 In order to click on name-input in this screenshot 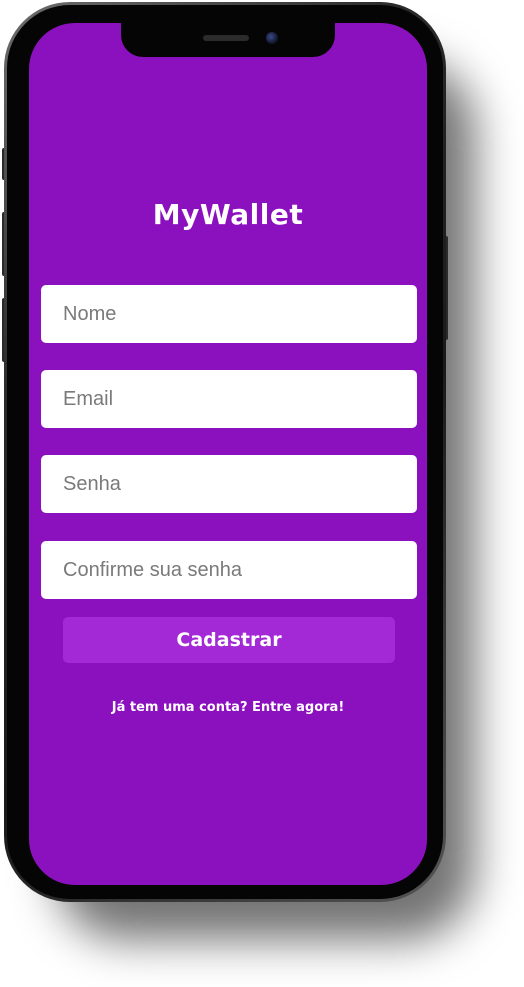, I will do `click(229, 314)`.